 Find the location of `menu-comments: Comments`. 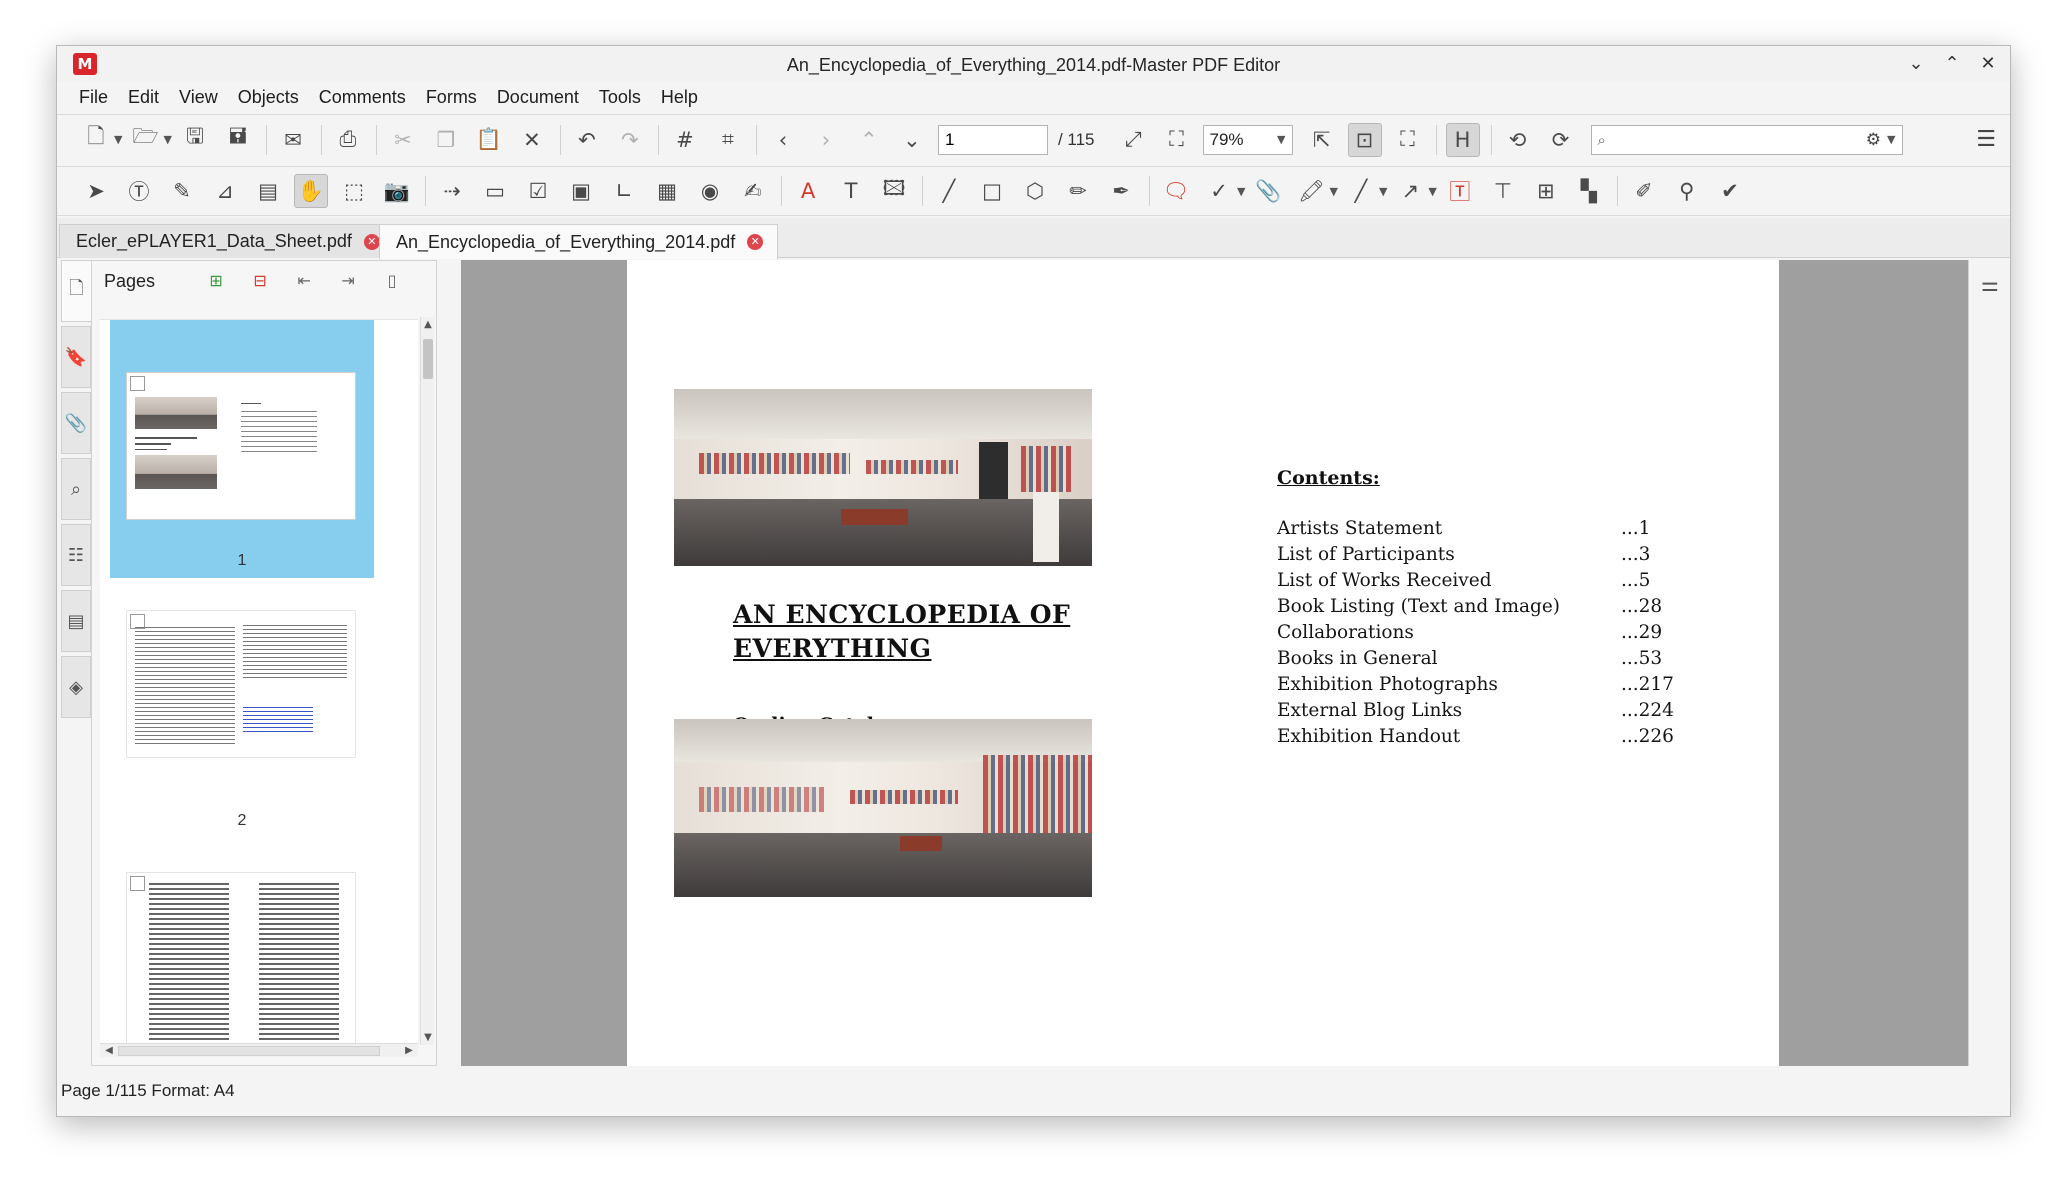

menu-comments: Comments is located at coordinates (362, 97).